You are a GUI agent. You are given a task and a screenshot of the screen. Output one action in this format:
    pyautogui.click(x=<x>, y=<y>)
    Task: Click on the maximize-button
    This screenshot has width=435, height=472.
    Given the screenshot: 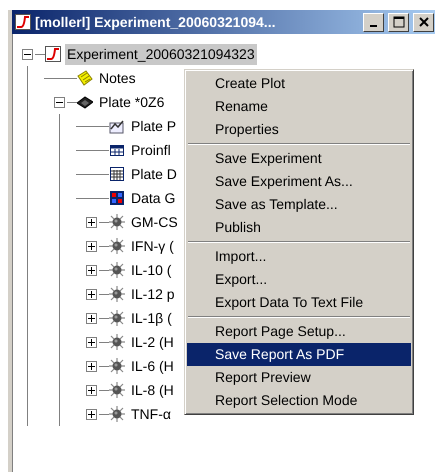 What is the action you would take?
    pyautogui.click(x=398, y=22)
    